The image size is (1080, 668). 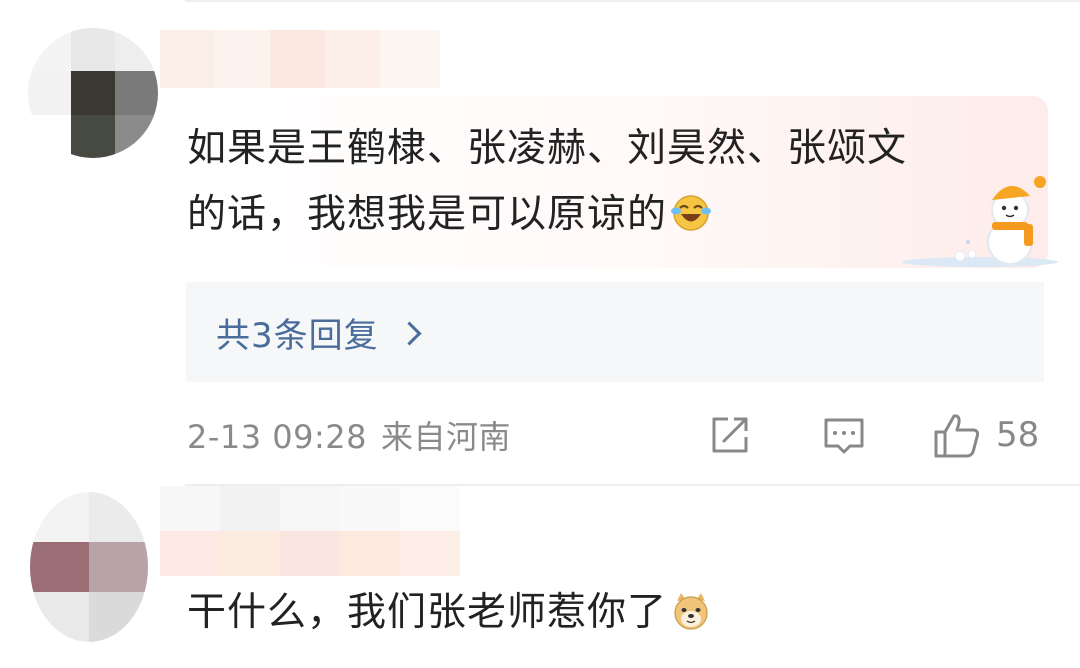 What do you see at coordinates (297, 332) in the screenshot?
I see `view-replies-link: 共3条回复` at bounding box center [297, 332].